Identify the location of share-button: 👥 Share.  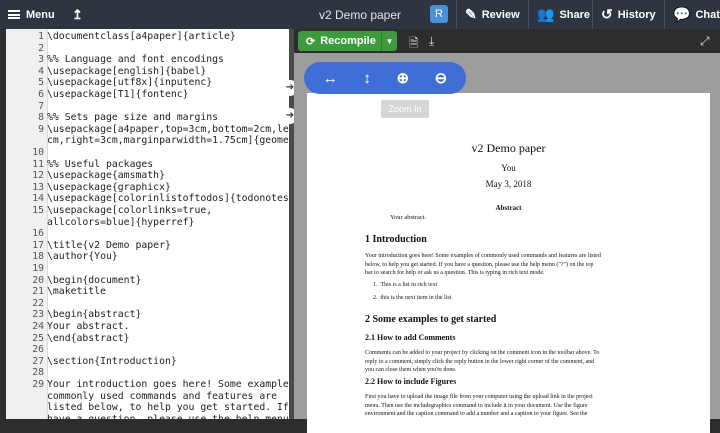
(559, 14).